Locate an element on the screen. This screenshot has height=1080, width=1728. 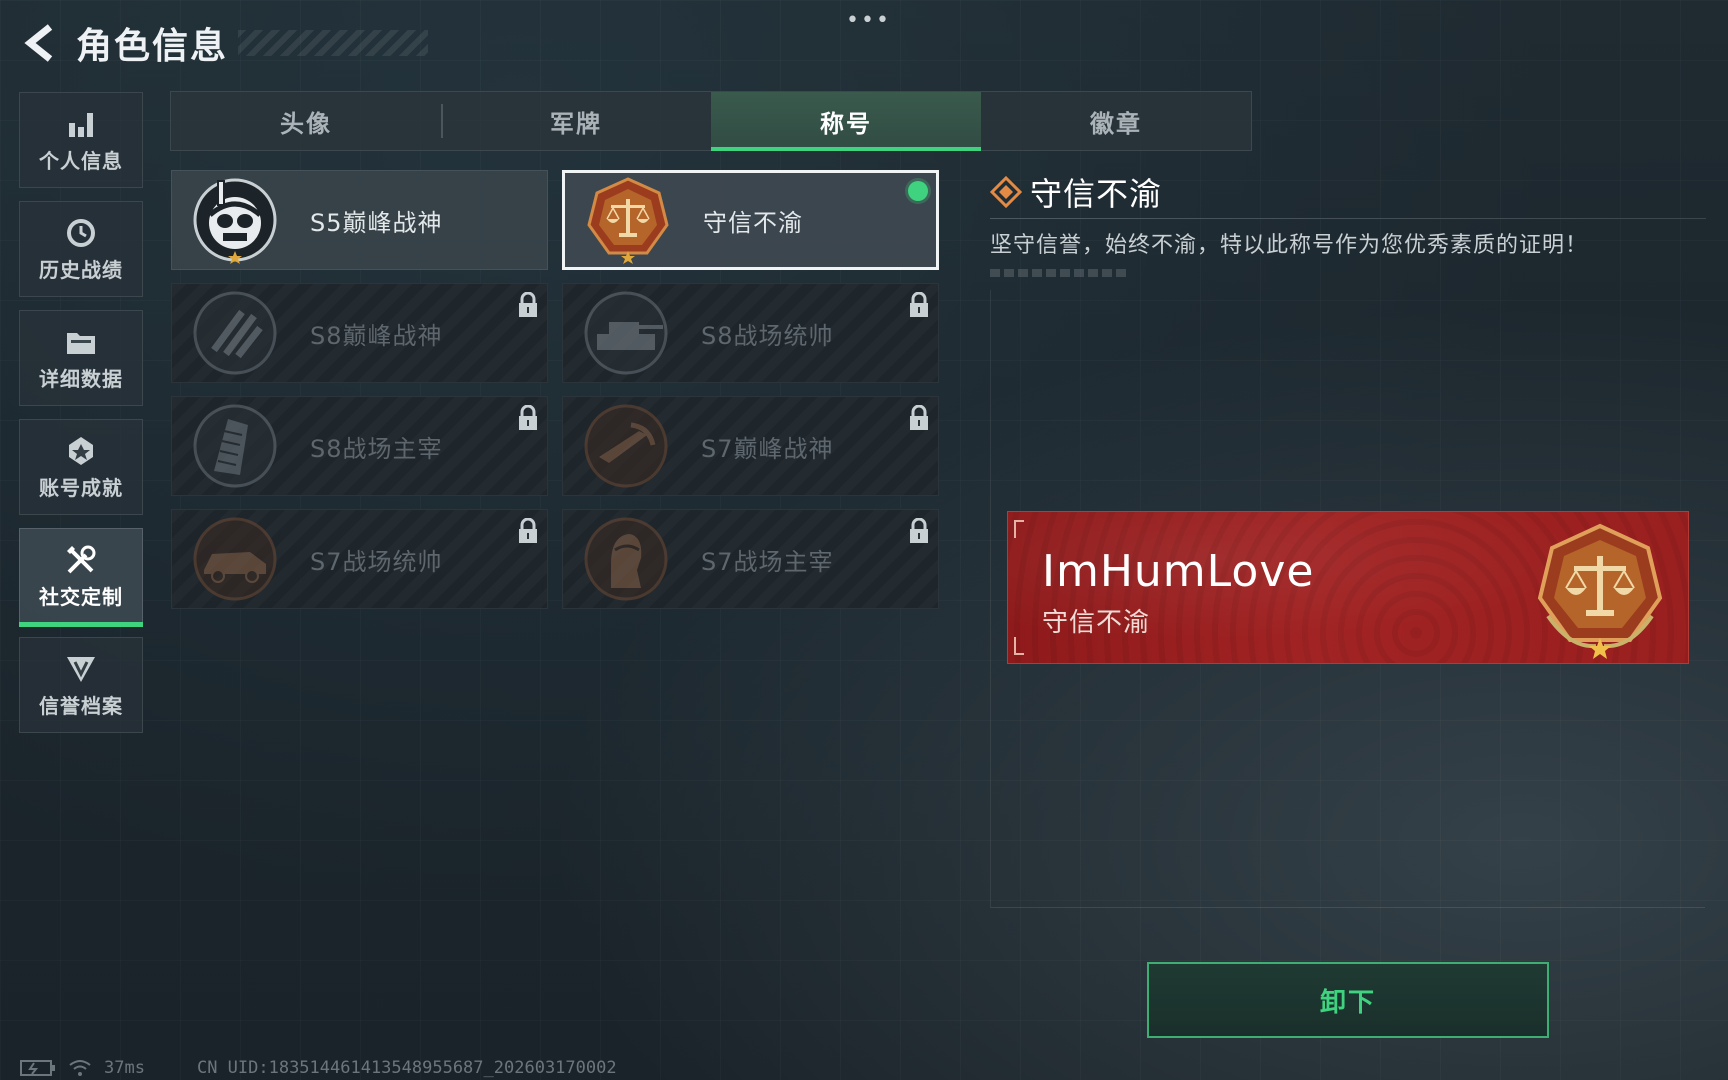
sidebar-item-label: 个人信息 is located at coordinates (81, 160).